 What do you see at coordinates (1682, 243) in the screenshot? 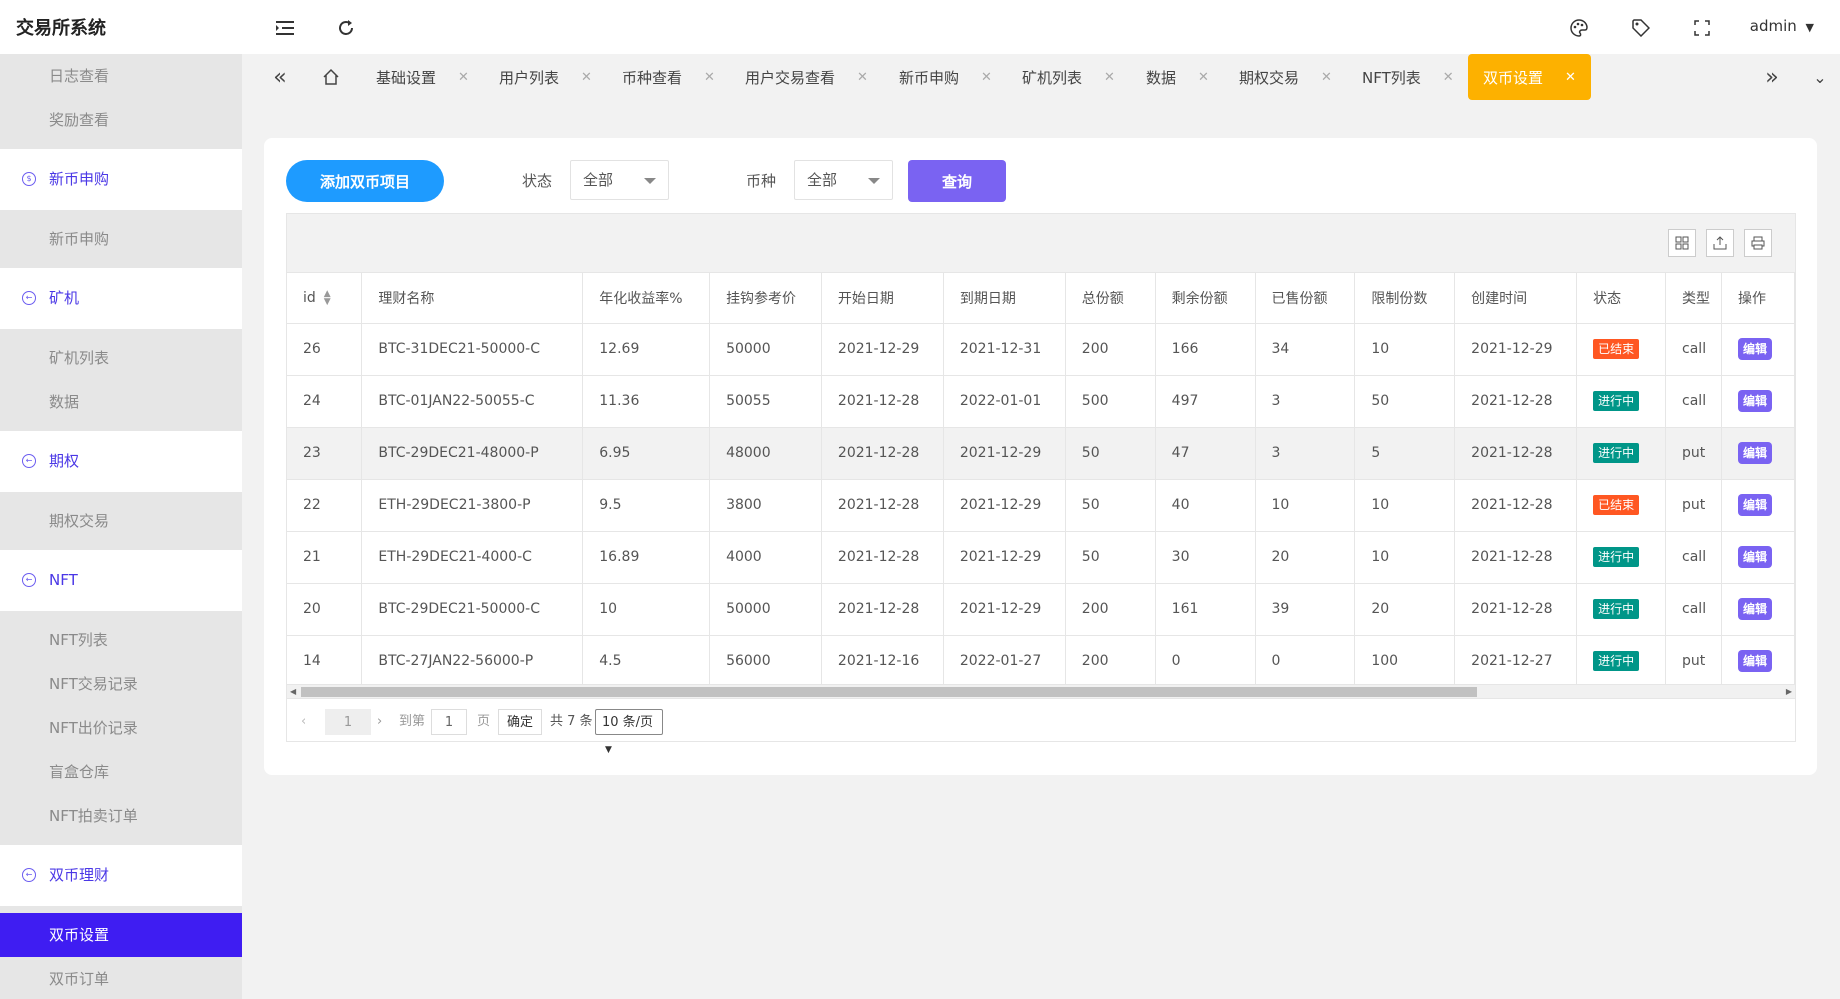
I see `columns-icon` at bounding box center [1682, 243].